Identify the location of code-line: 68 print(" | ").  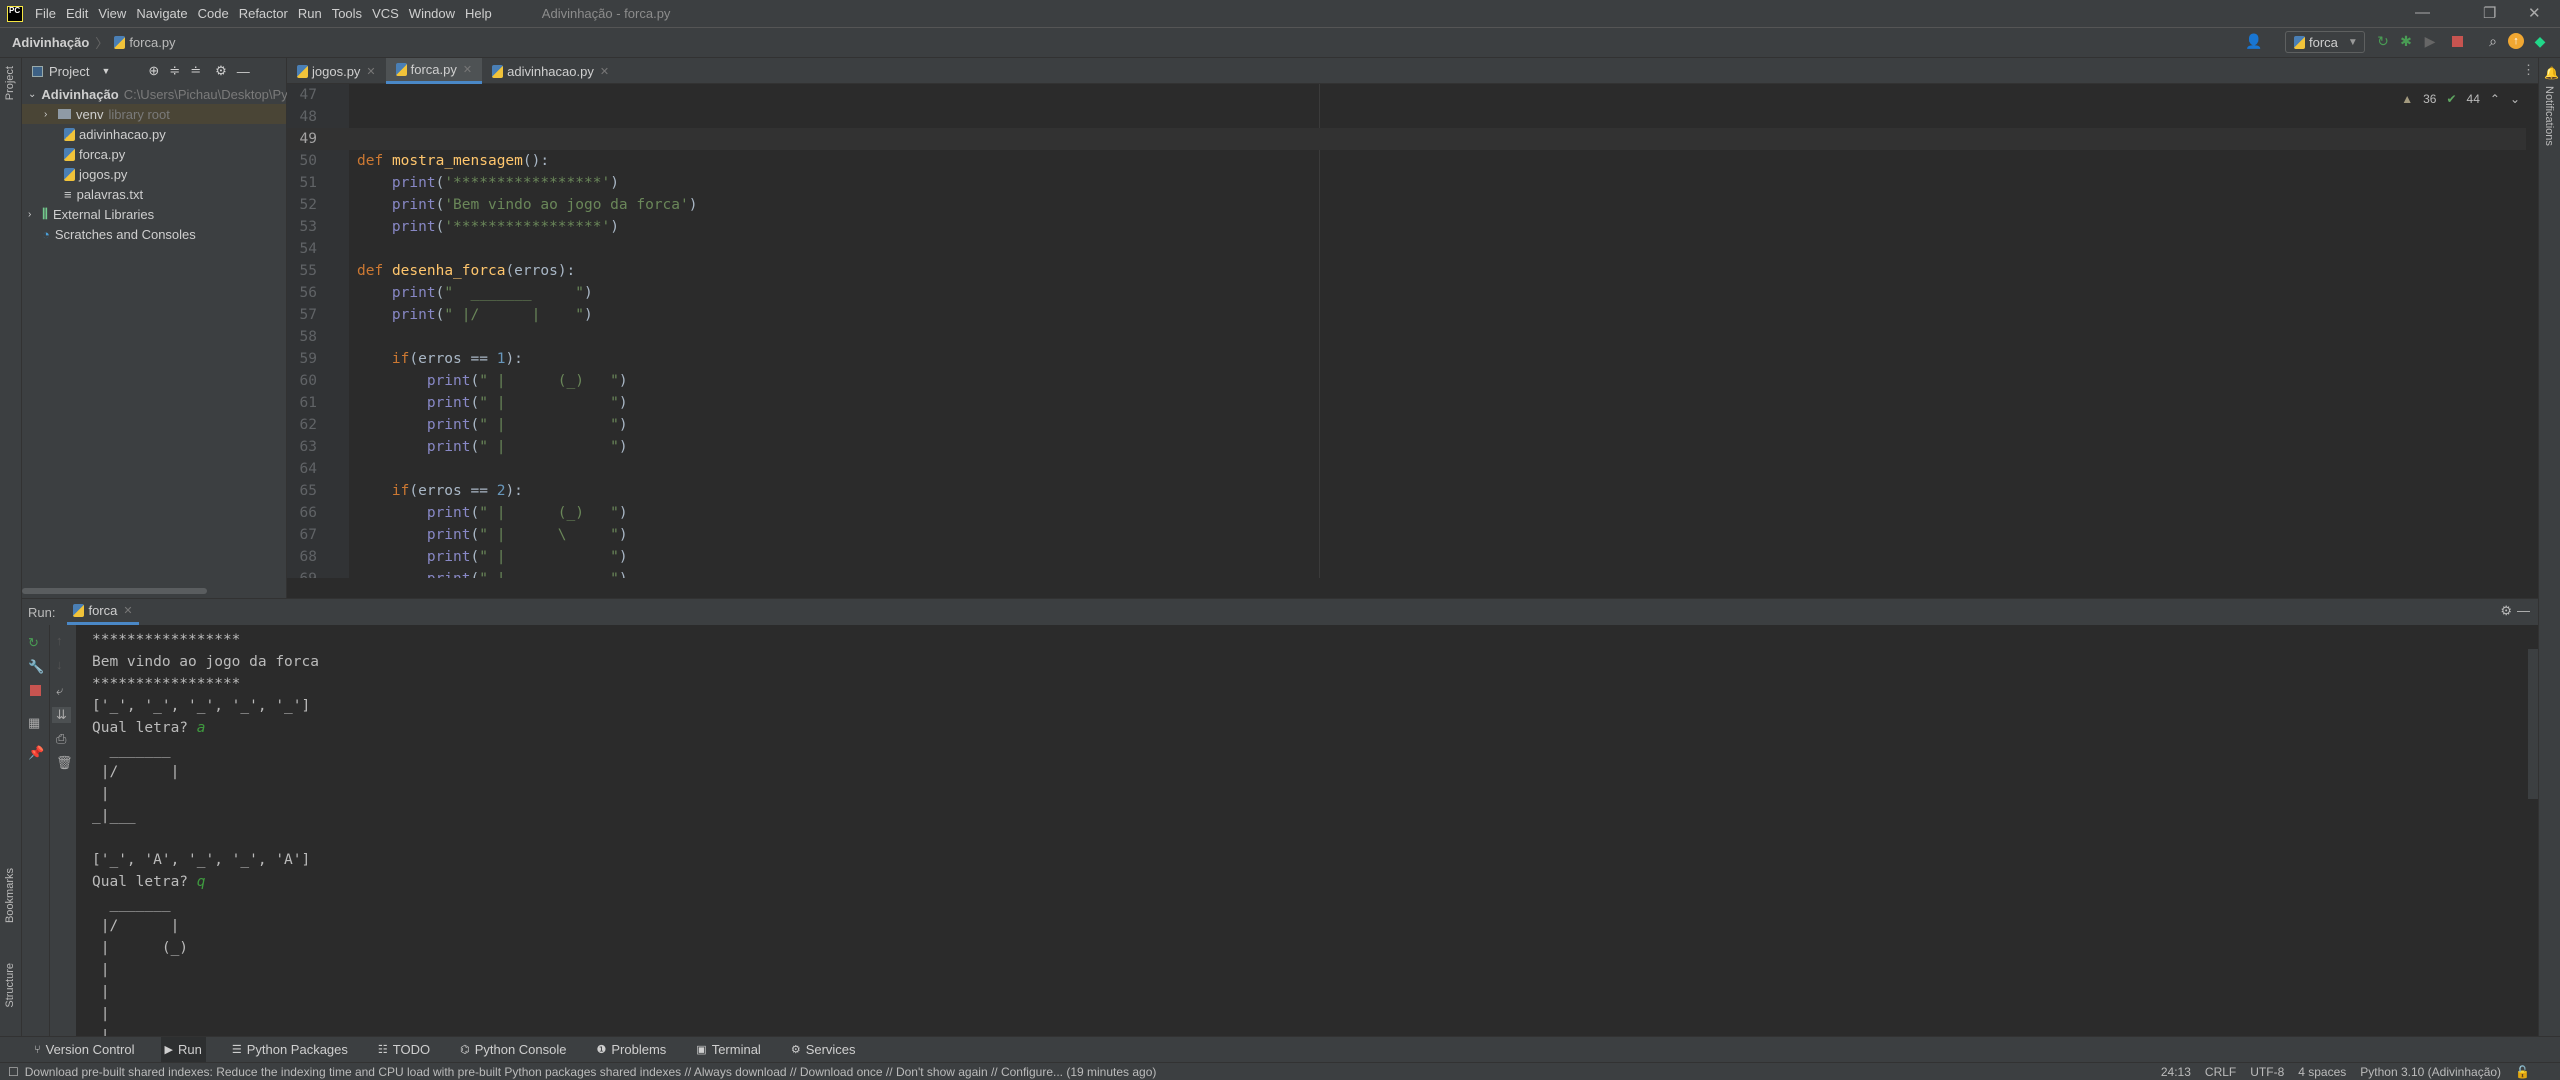
(1412, 557).